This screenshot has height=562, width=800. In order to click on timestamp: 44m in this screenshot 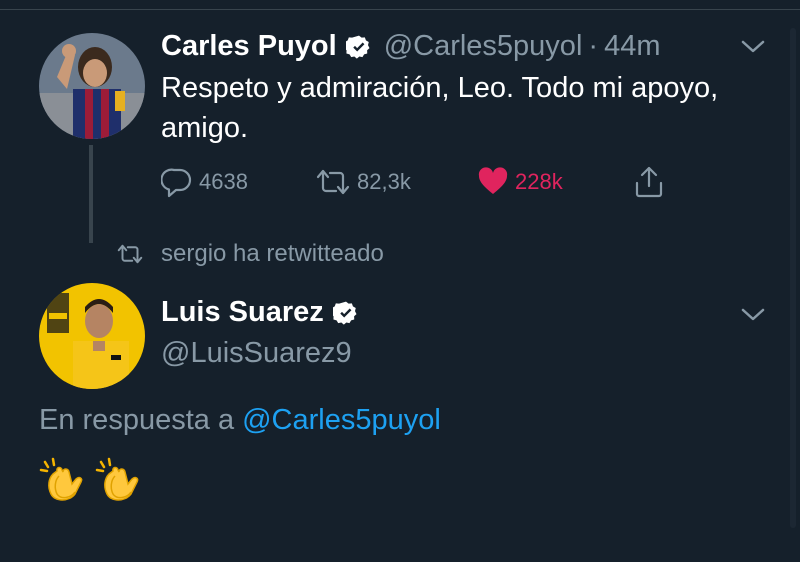, I will do `click(632, 46)`.